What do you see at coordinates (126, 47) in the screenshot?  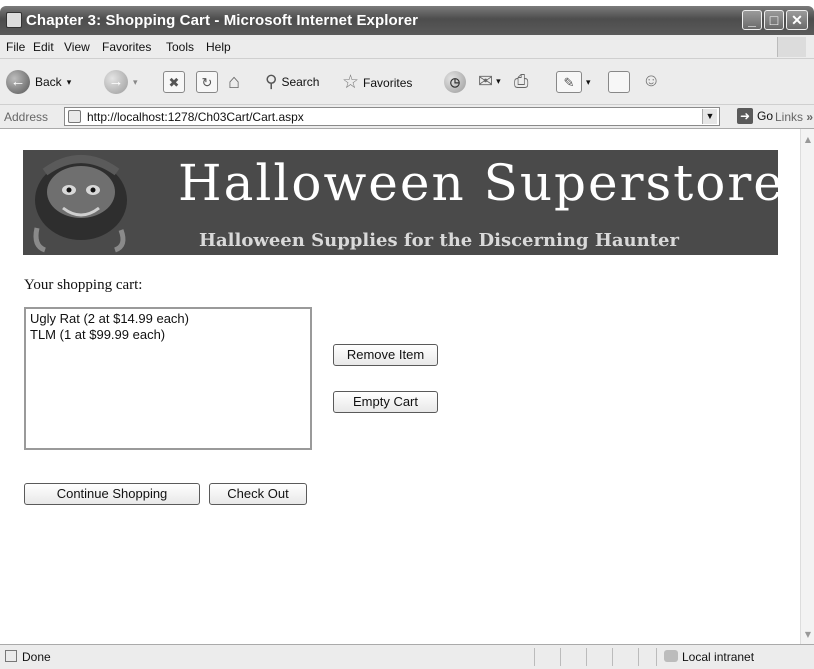 I see `menu-favorites: Favorites` at bounding box center [126, 47].